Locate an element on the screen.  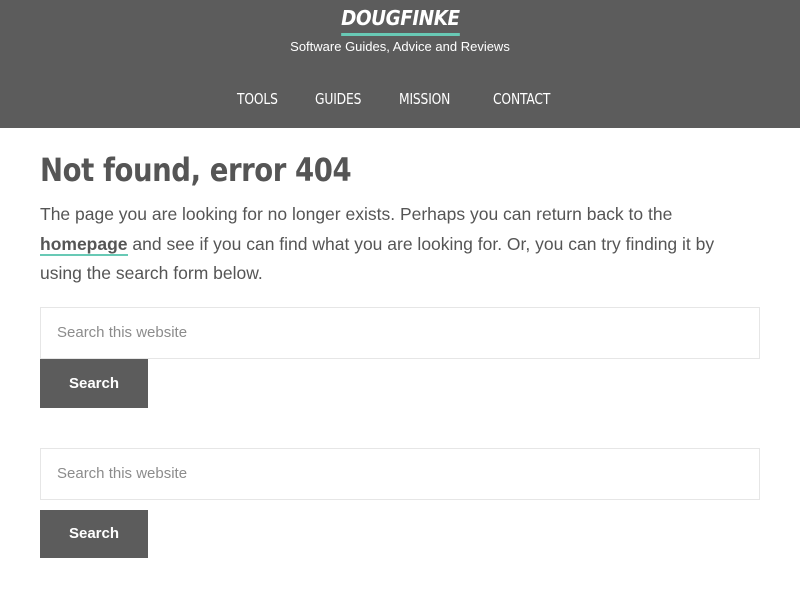
site-tagline: Software Guides, Advice and Reviews is located at coordinates (400, 46).